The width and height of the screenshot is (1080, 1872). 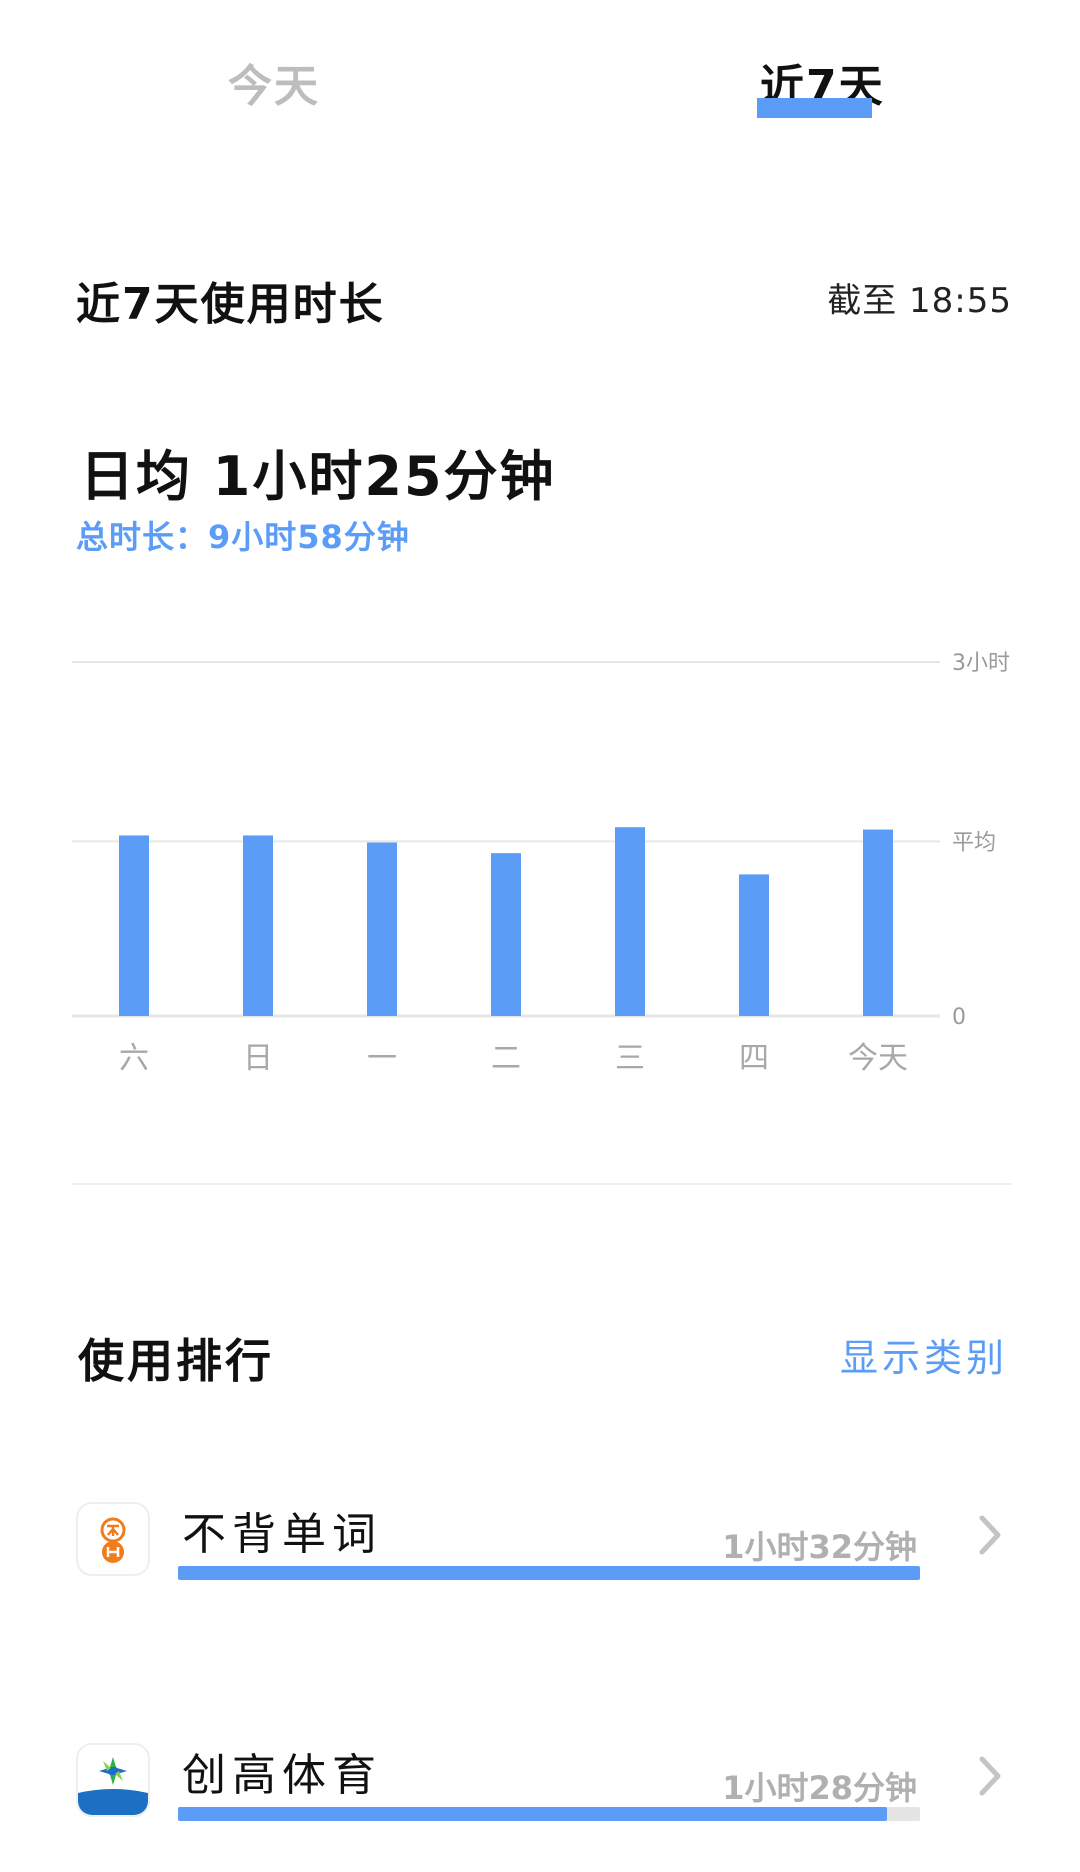 What do you see at coordinates (630, 1058) in the screenshot?
I see `x-category-label: 三` at bounding box center [630, 1058].